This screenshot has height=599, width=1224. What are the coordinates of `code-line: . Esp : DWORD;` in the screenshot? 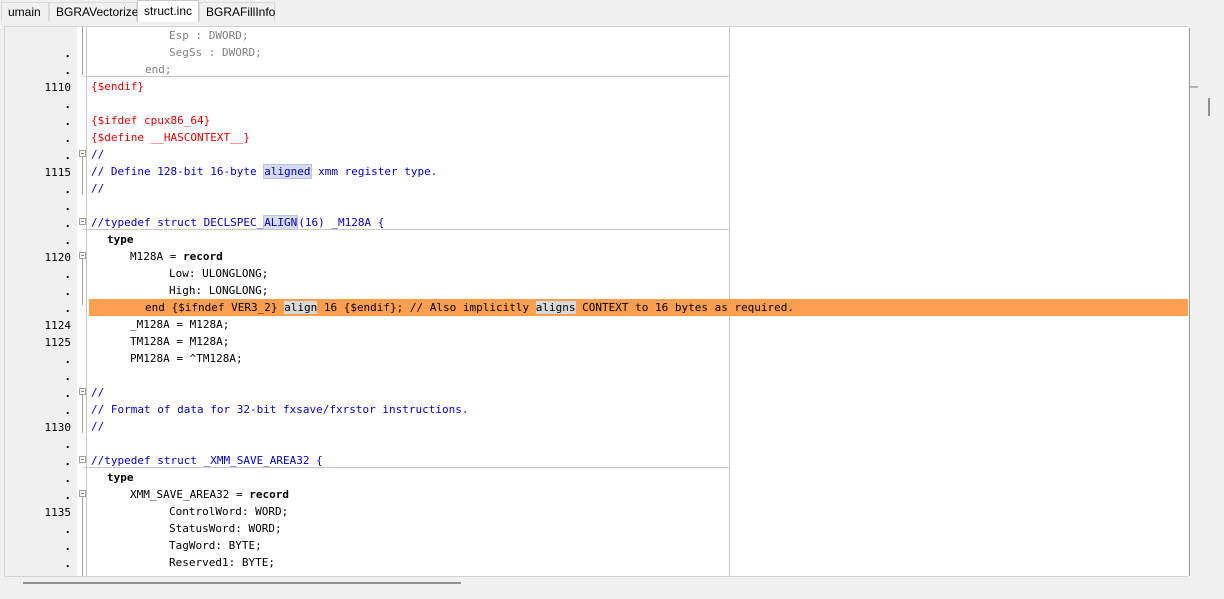 It's located at (600, 43).